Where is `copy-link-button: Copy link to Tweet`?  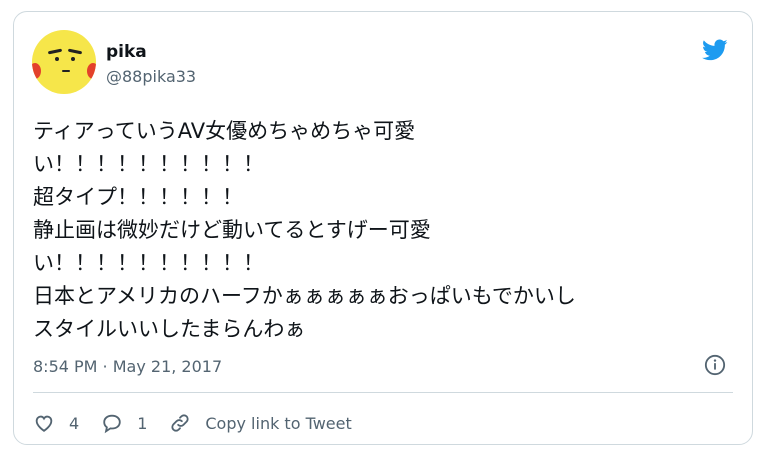
copy-link-button: Copy link to Tweet is located at coordinates (260, 423).